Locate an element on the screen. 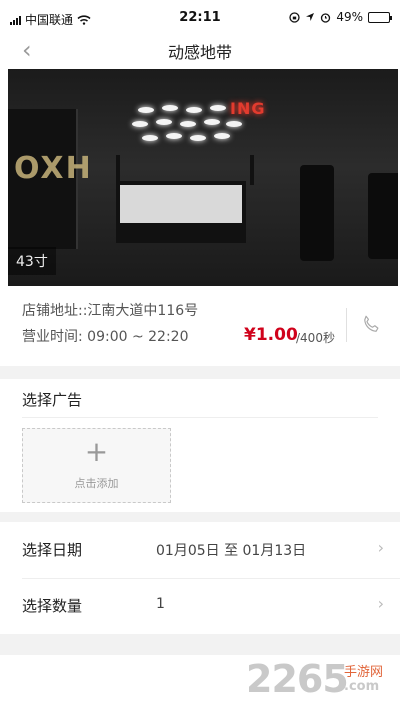 The height and width of the screenshot is (707, 400). price-value: ¥1.00 is located at coordinates (271, 335).